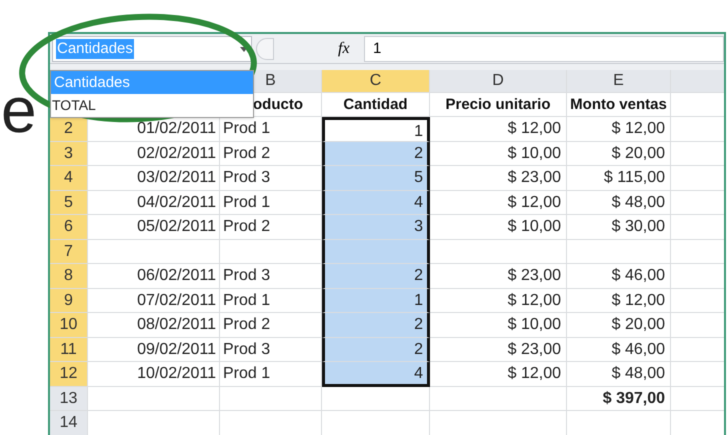  Describe the element at coordinates (244, 49) in the screenshot. I see `dropdown-caret-icon` at that location.